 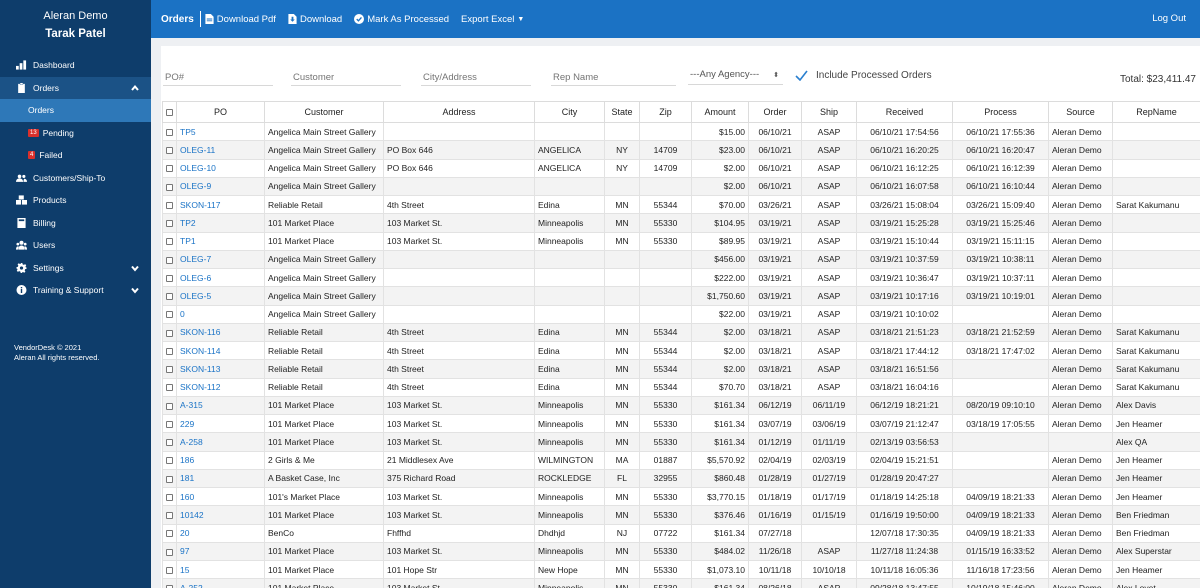 What do you see at coordinates (220, 314) in the screenshot?
I see `po-link: 0` at bounding box center [220, 314].